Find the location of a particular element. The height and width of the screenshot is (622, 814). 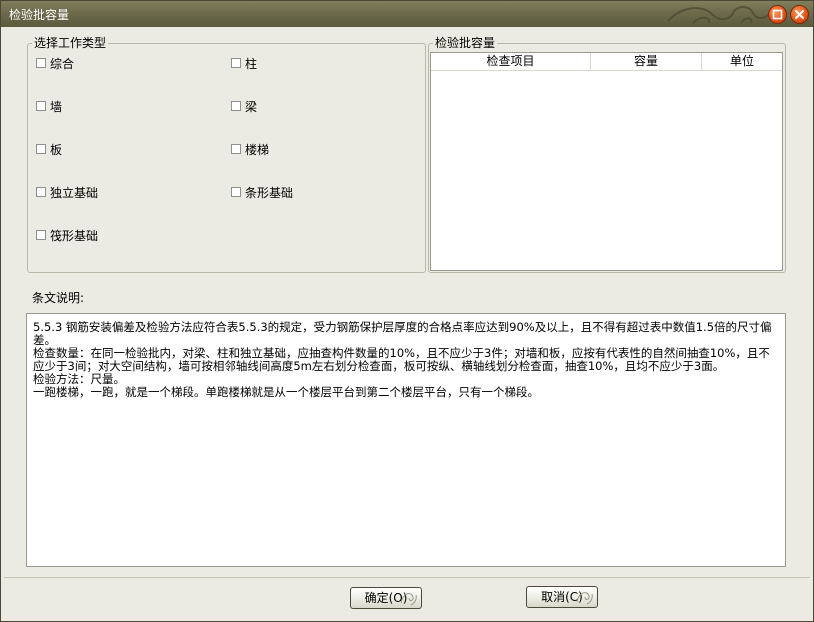

checkbox-label: 板 is located at coordinates (56, 149).